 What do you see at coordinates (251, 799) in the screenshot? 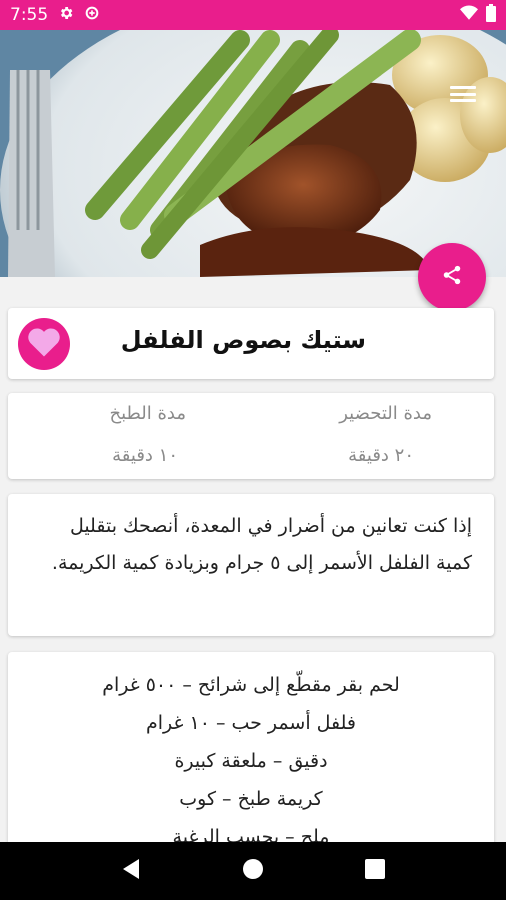
I see `ingredient-item: كريمة طبخ – كوب` at bounding box center [251, 799].